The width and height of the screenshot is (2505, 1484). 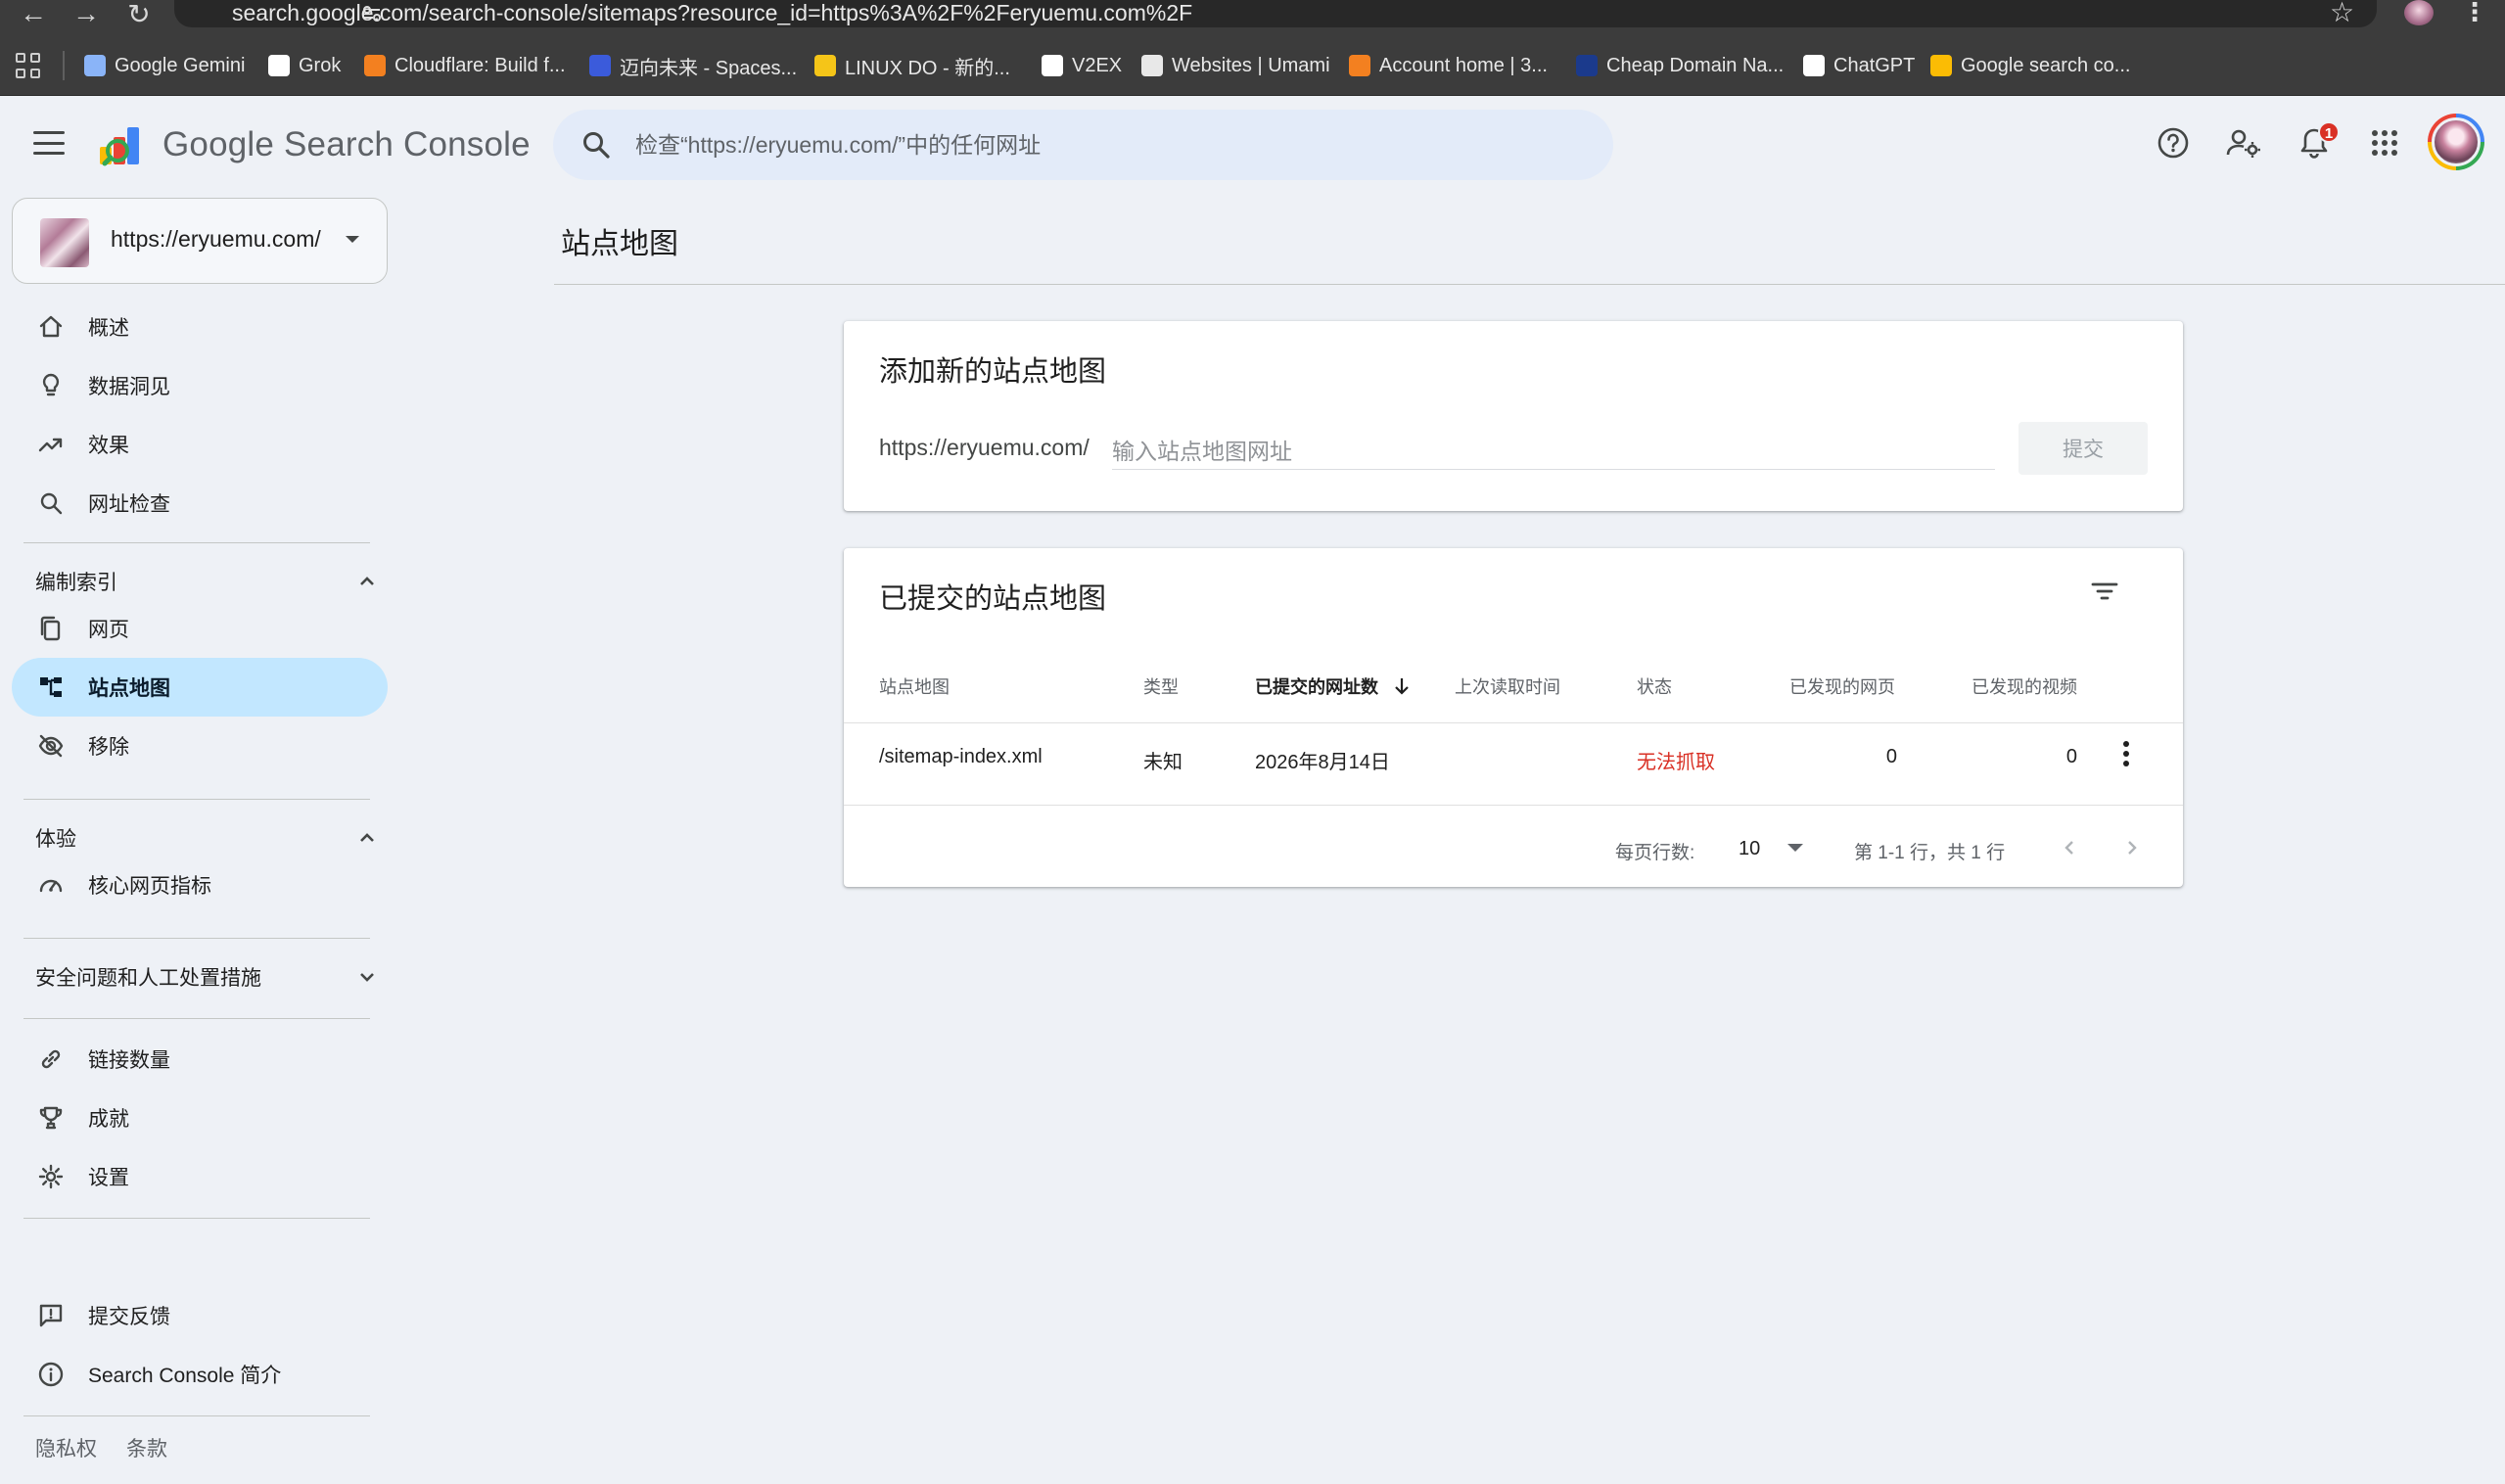 What do you see at coordinates (961, 757) in the screenshot?
I see `cell-sitemap: /sitemap-index.xml` at bounding box center [961, 757].